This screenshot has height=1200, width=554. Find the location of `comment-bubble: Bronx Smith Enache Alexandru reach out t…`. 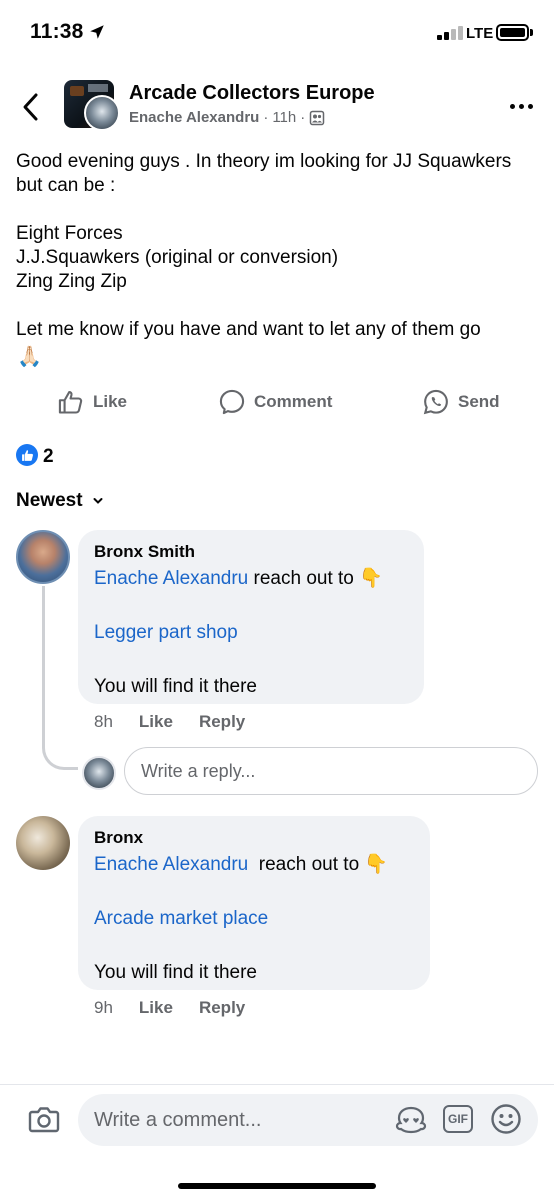

comment-bubble: Bronx Smith Enache Alexandru reach out t… is located at coordinates (251, 617).